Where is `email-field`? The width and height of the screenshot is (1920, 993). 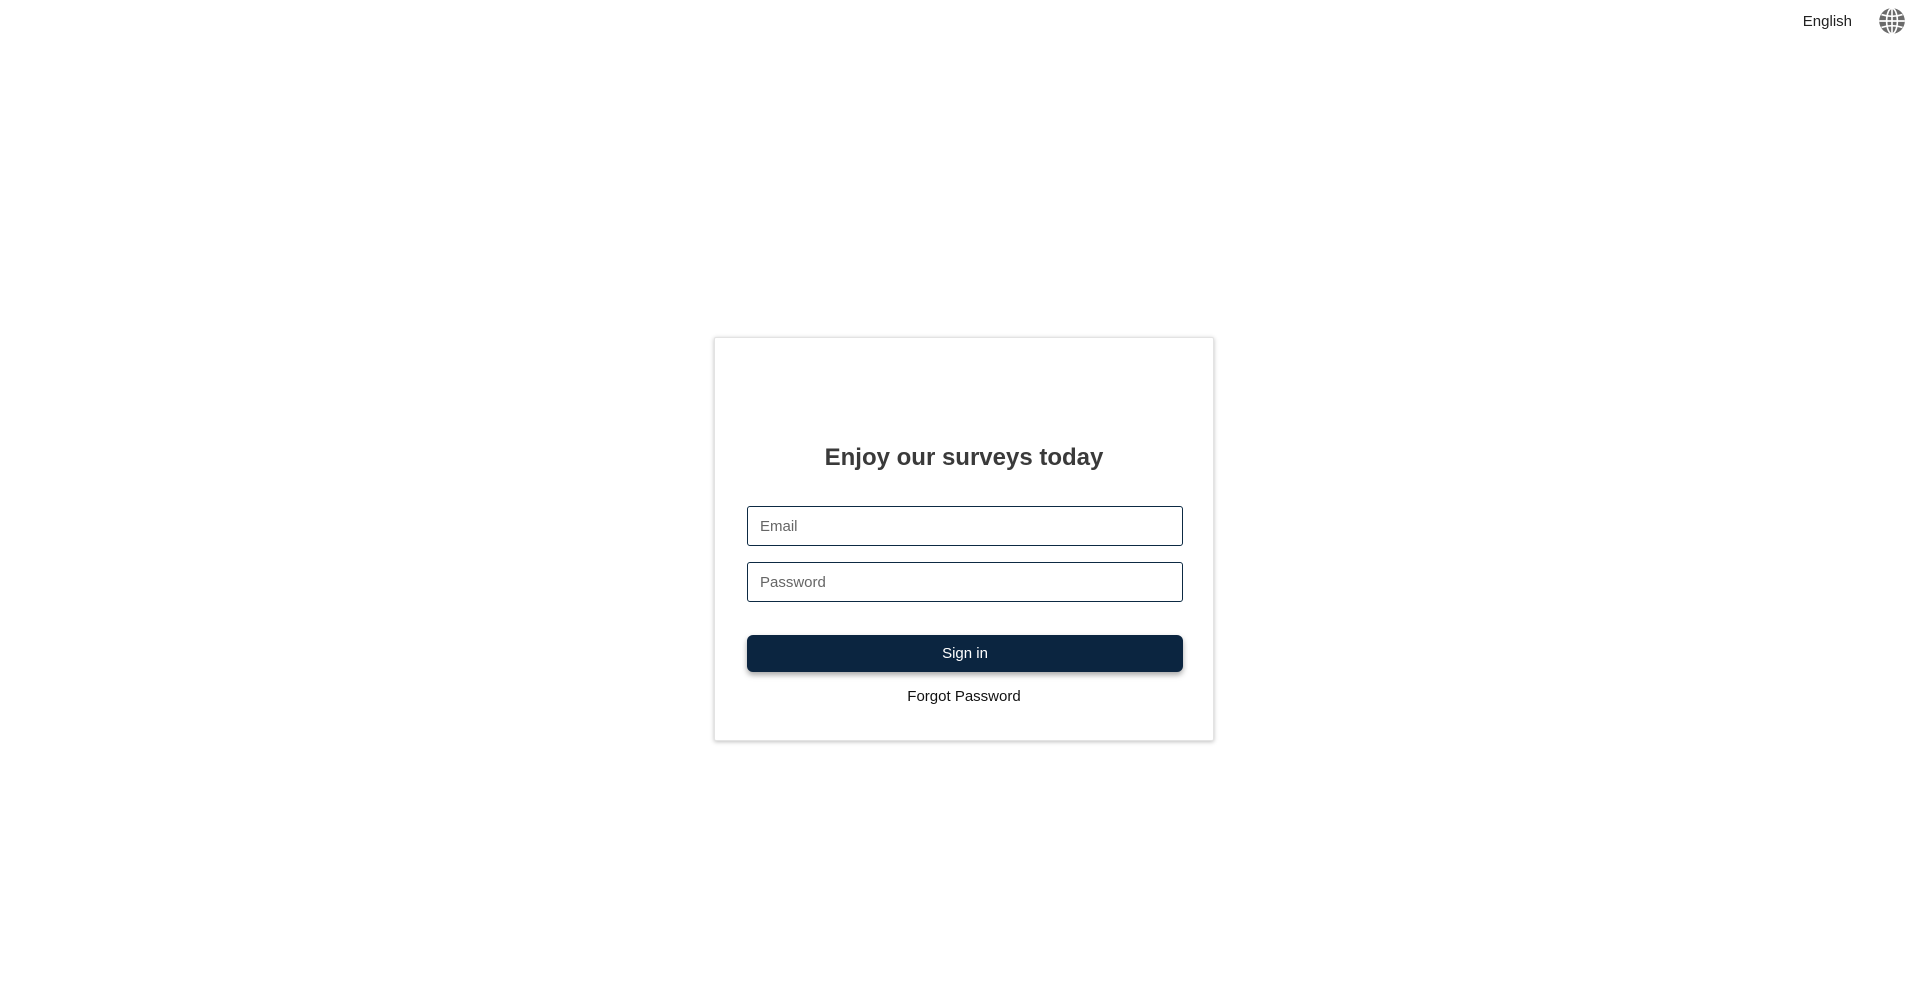 email-field is located at coordinates (965, 526).